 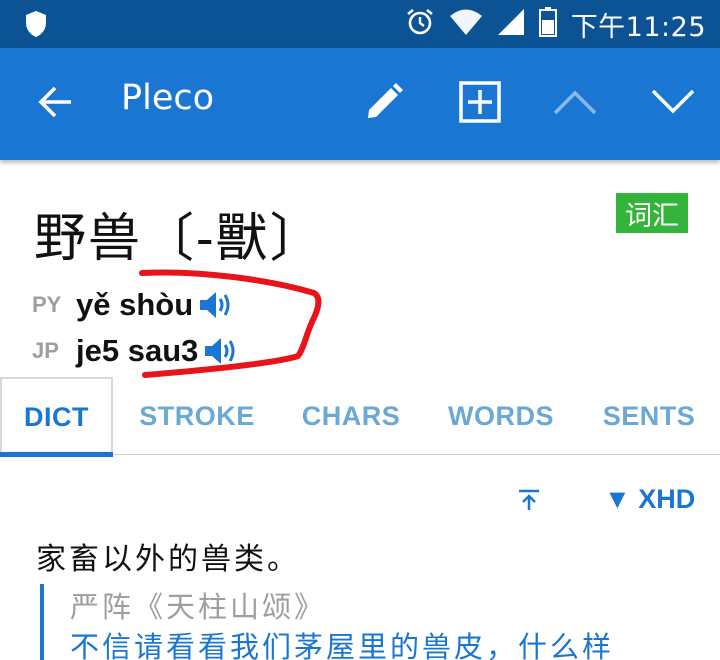 What do you see at coordinates (649, 499) in the screenshot?
I see `dictionary-source-selector: ▼ XHD` at bounding box center [649, 499].